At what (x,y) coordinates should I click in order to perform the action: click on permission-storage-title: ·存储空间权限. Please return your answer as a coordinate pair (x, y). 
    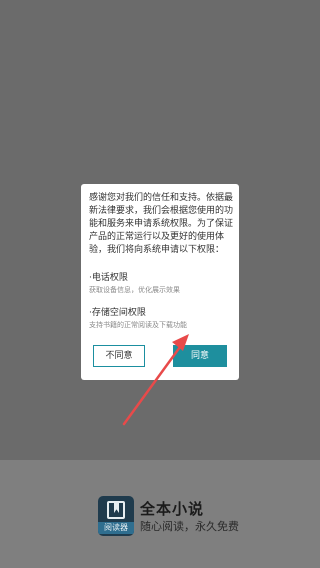
    Looking at the image, I should click on (117, 313).